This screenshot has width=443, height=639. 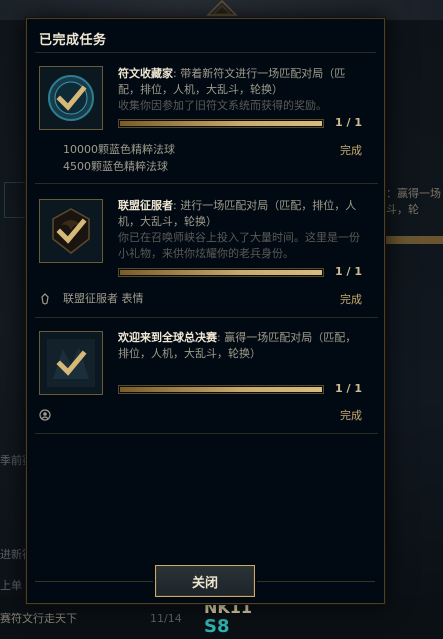 I want to click on mission-reward: 4500颗蓝色精粹法球, so click(x=115, y=166).